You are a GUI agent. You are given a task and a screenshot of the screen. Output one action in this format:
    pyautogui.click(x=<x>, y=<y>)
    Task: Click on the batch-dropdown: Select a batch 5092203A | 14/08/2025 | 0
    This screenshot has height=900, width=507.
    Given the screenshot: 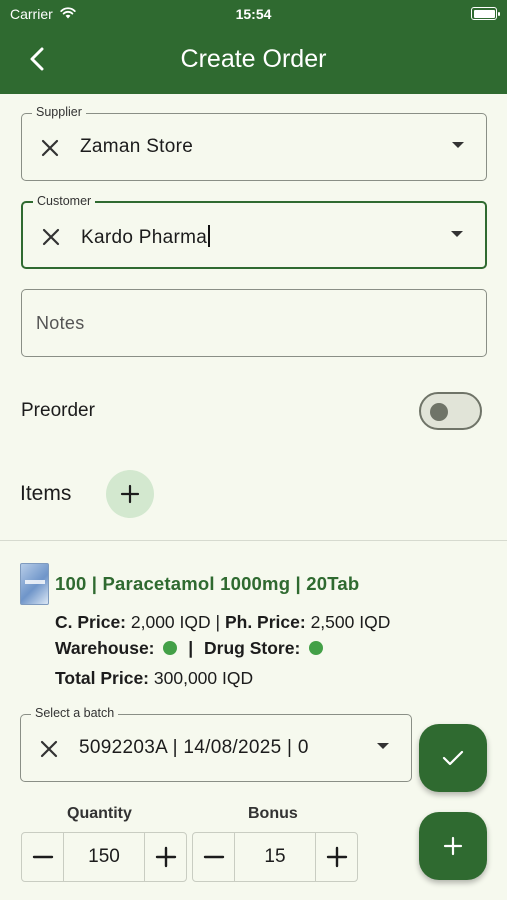 What is the action you would take?
    pyautogui.click(x=216, y=744)
    